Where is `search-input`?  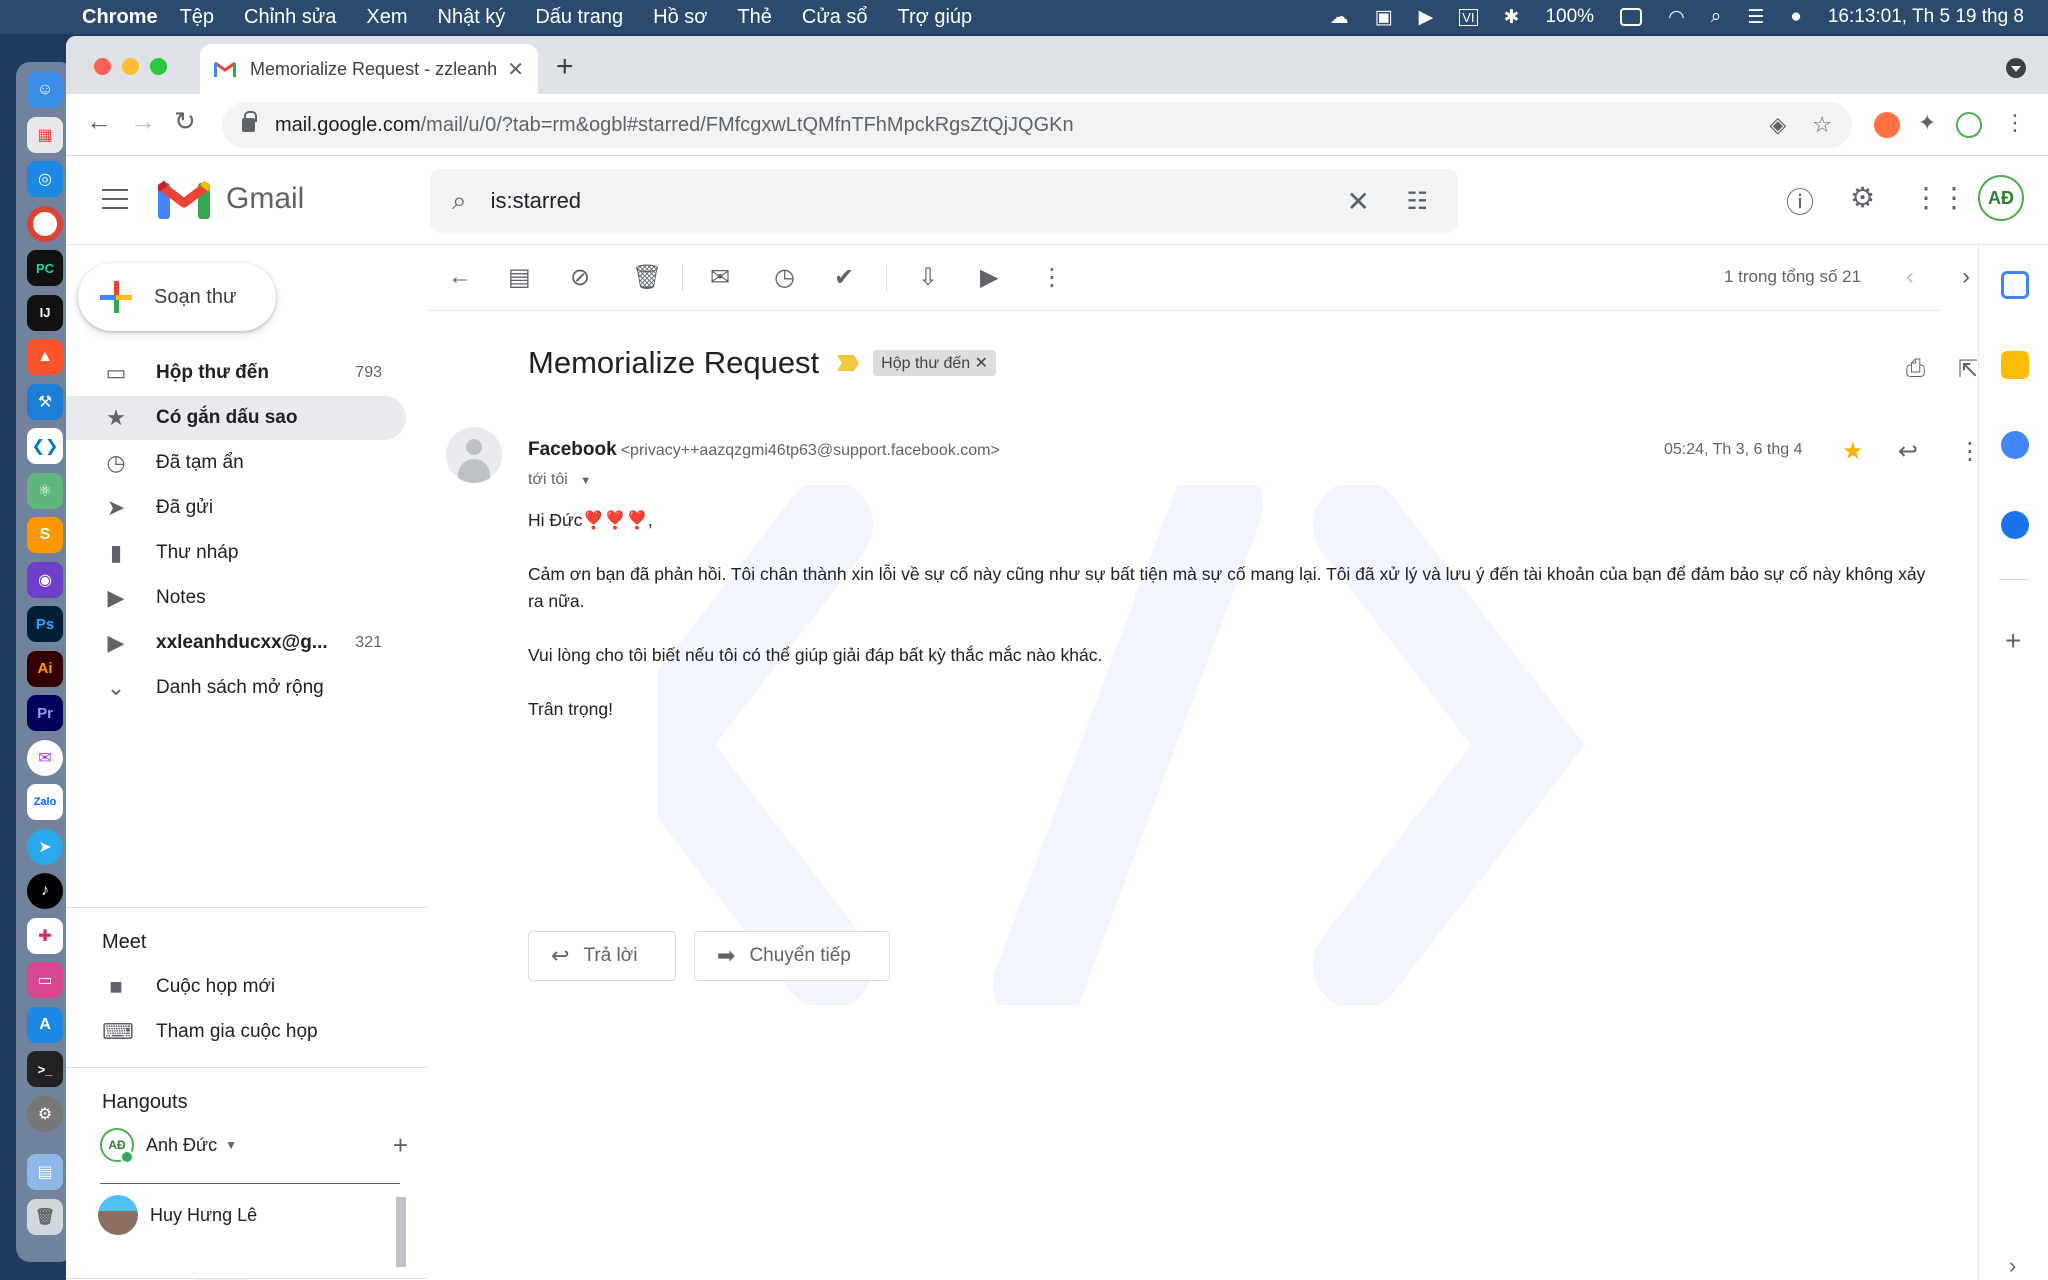 search-input is located at coordinates (870, 201).